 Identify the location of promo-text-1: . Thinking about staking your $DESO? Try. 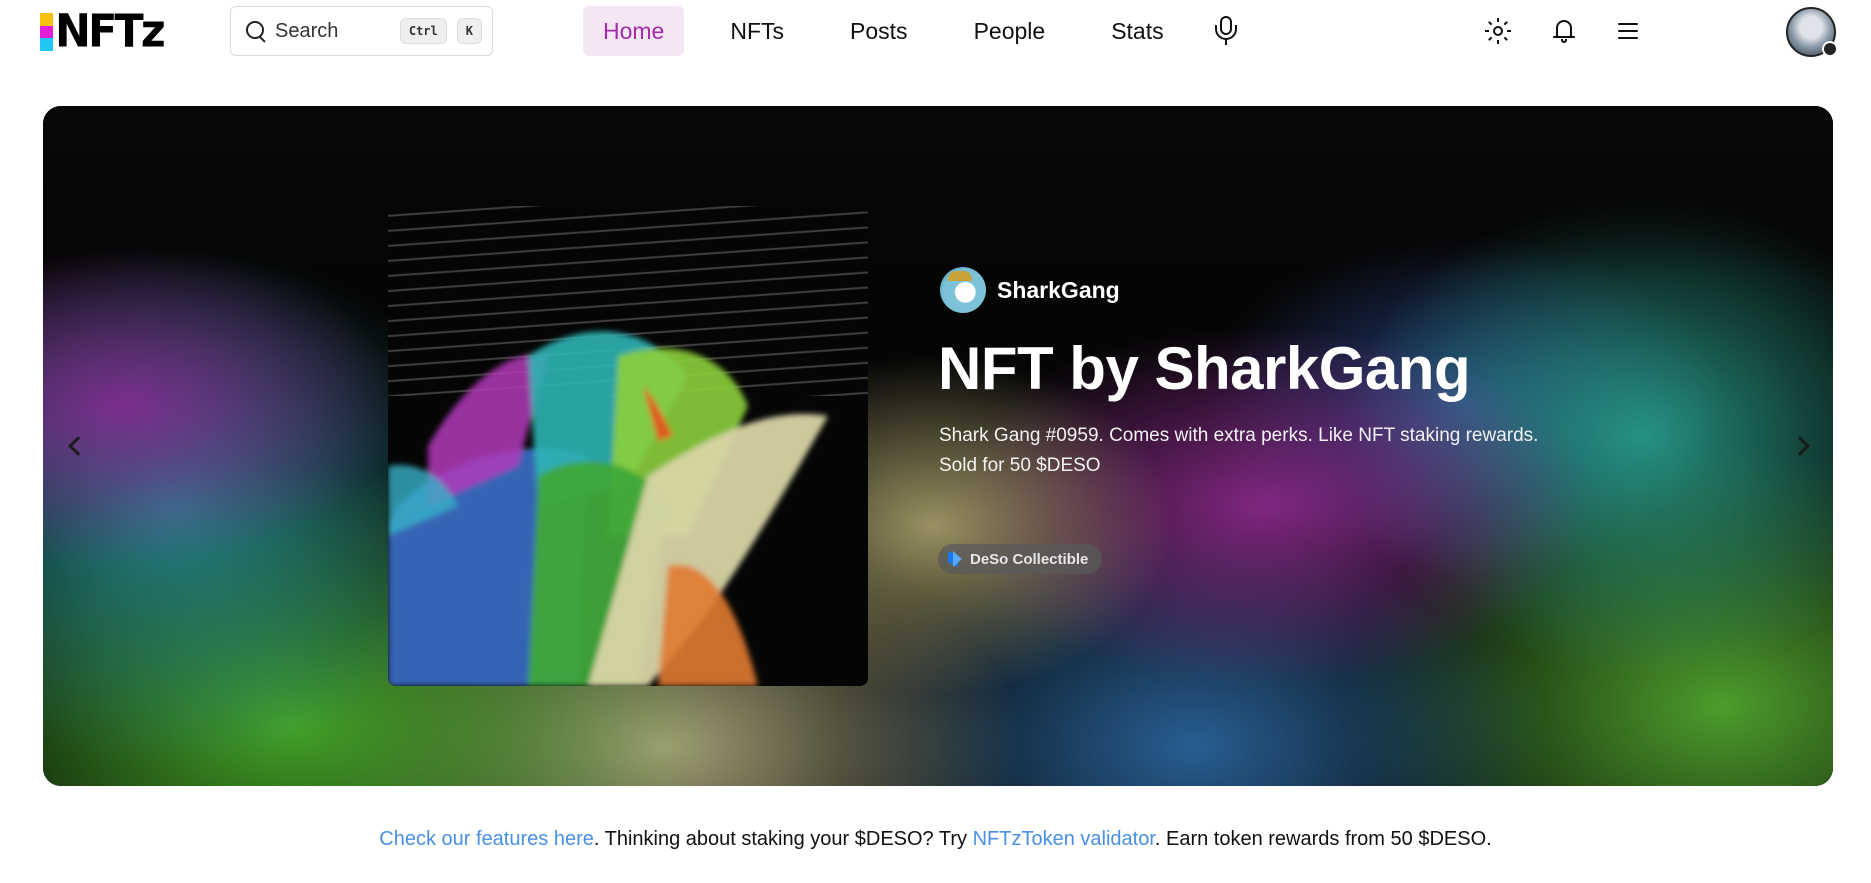
(783, 839).